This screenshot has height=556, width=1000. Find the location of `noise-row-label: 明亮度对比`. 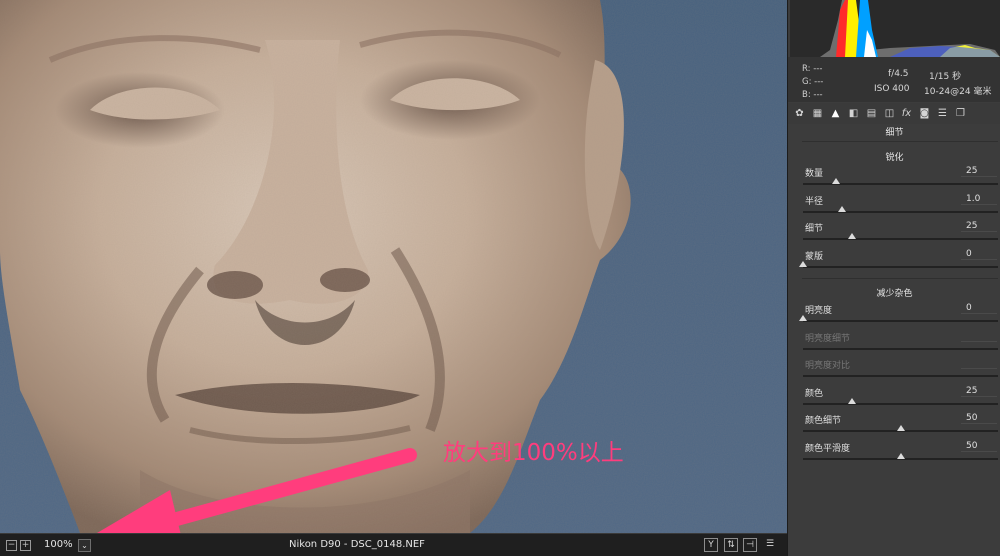

noise-row-label: 明亮度对比 is located at coordinates (828, 366).